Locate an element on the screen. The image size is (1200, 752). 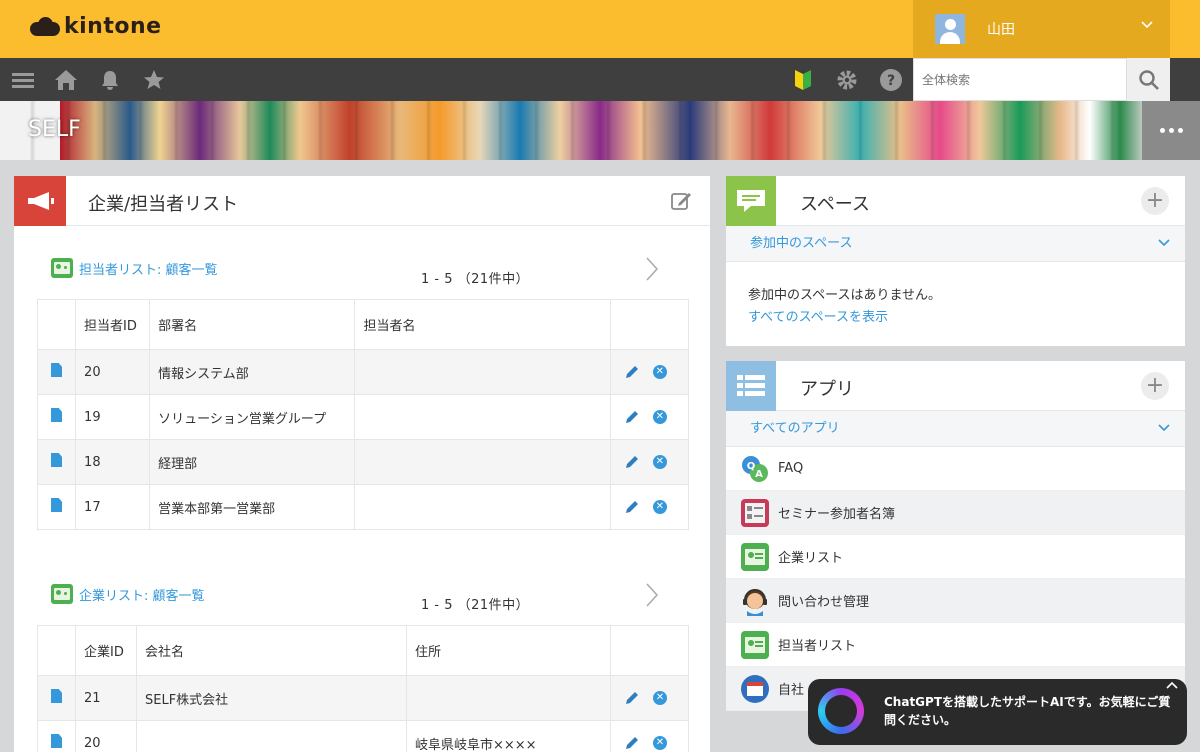
app-label: 自社 is located at coordinates (791, 690).